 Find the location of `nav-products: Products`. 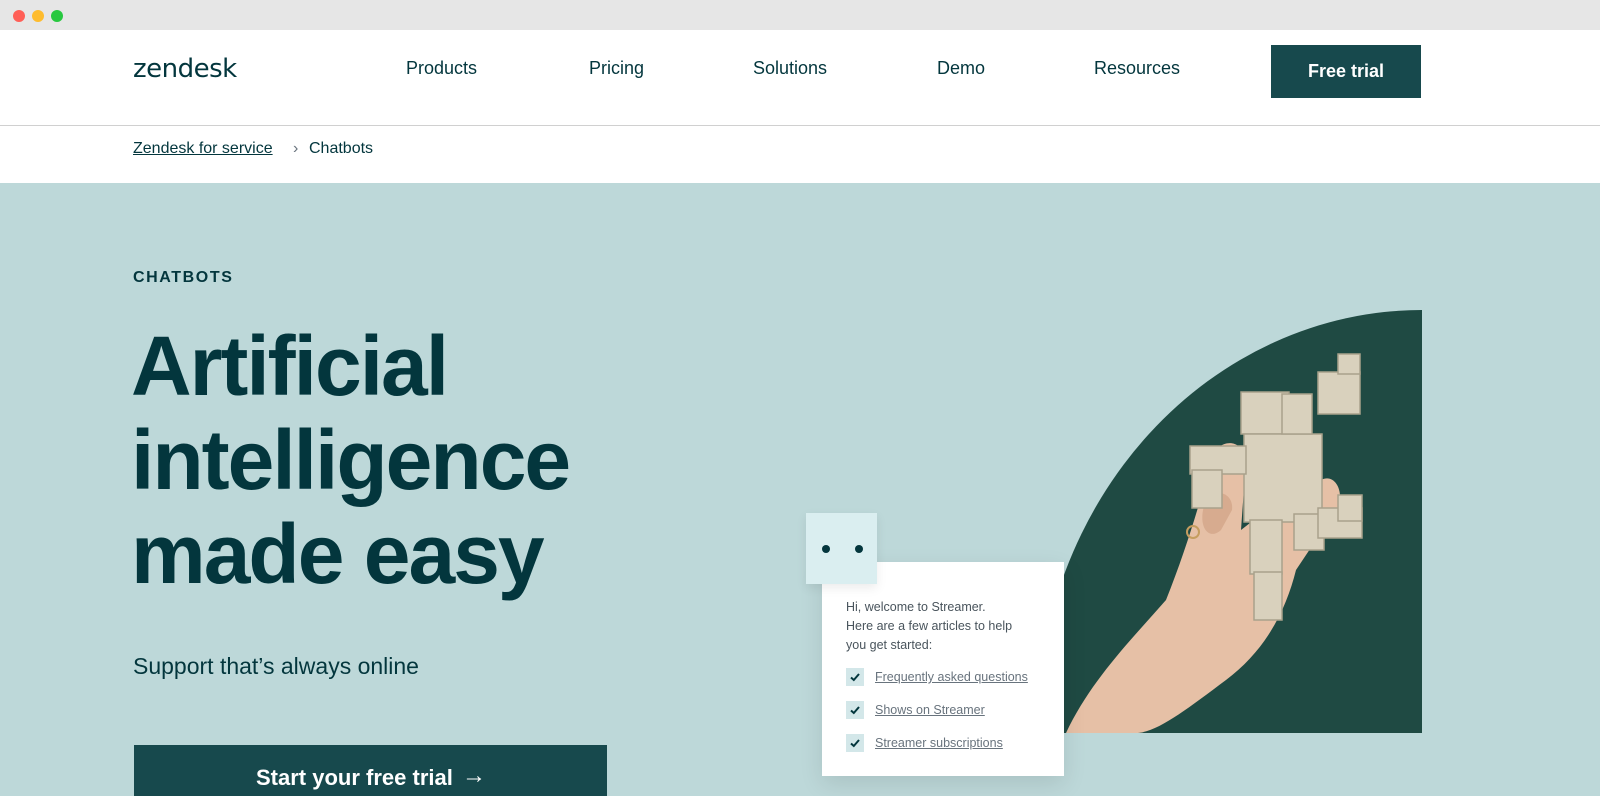

nav-products: Products is located at coordinates (441, 68).